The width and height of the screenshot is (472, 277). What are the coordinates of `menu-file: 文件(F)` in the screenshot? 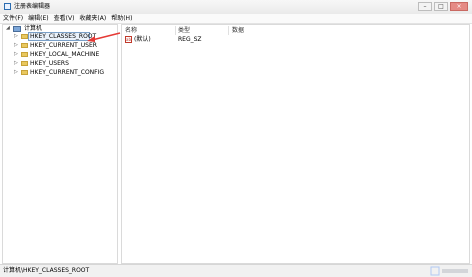 It's located at (15, 18).